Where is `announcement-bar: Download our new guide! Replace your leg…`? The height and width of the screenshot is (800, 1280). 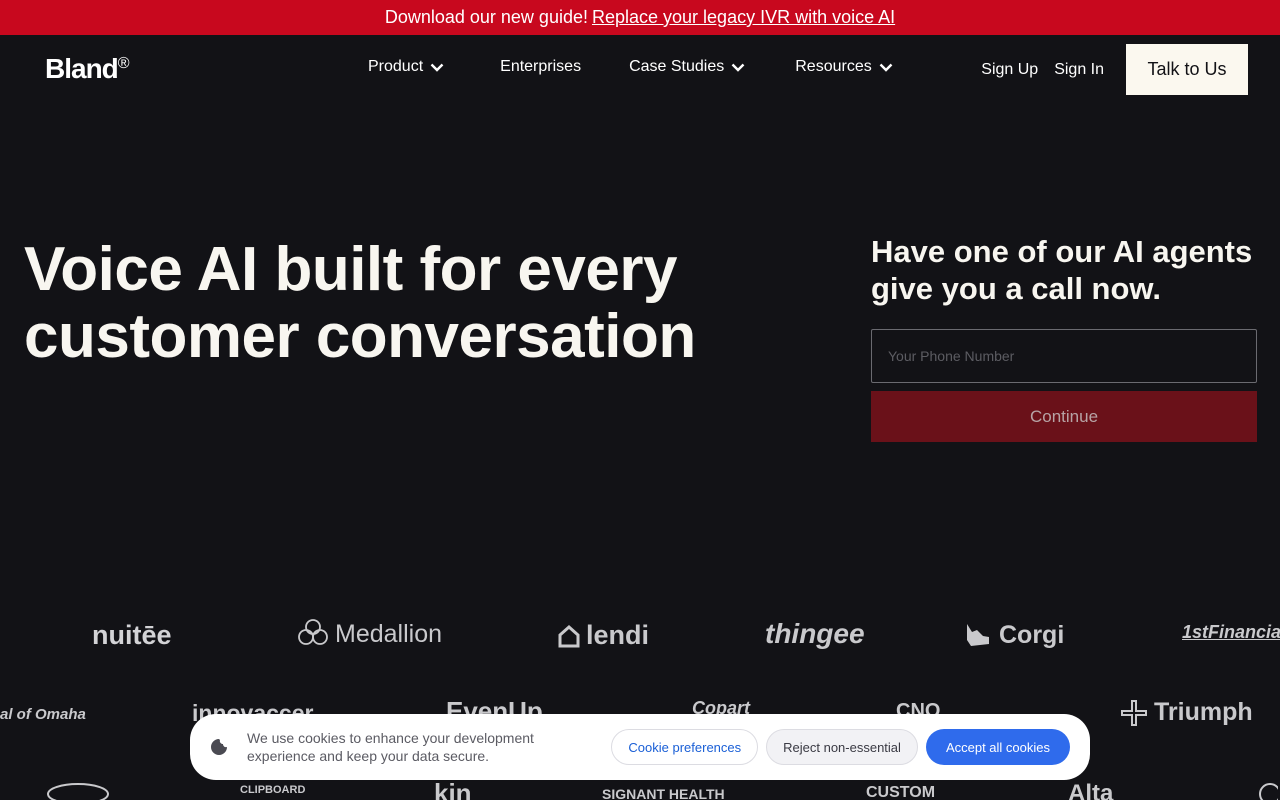 announcement-bar: Download our new guide! Replace your leg… is located at coordinates (640, 17).